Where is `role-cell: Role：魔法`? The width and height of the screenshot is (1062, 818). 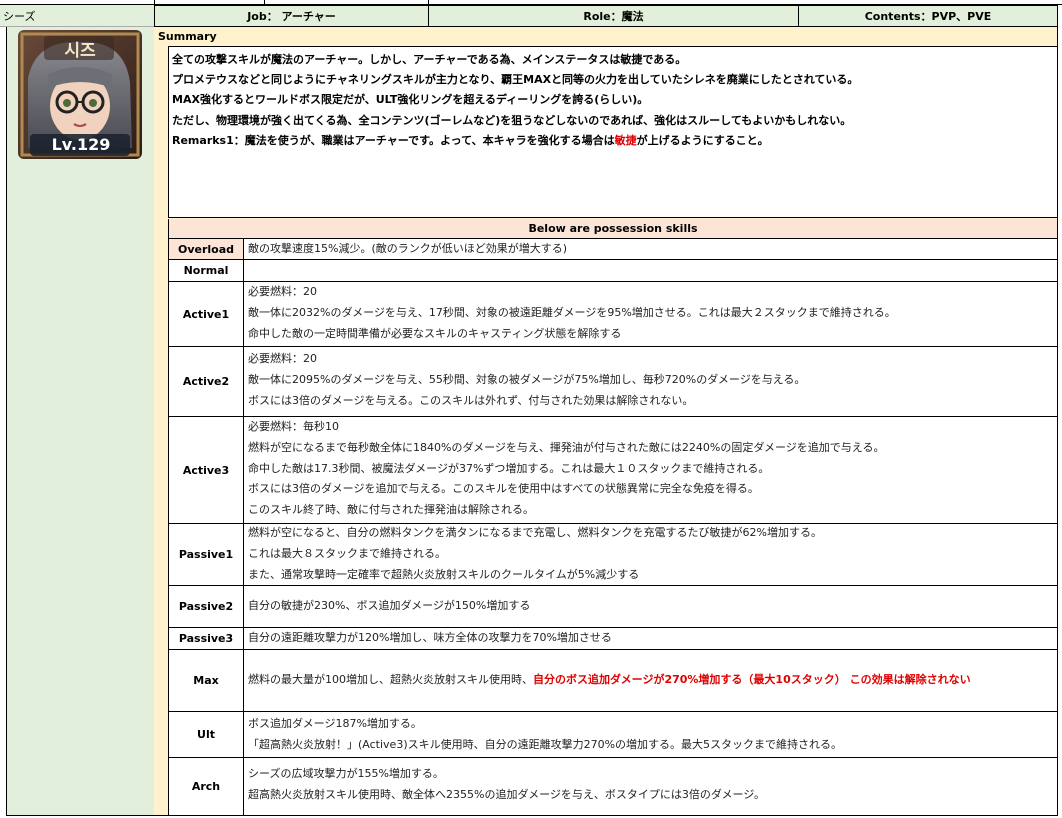
role-cell: Role：魔法 is located at coordinates (613, 16).